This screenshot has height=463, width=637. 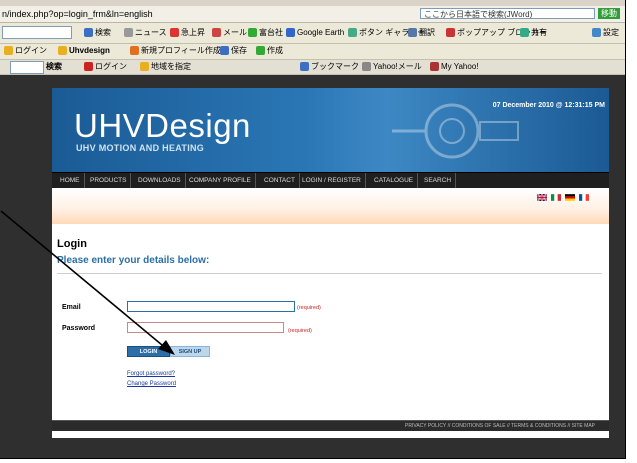 I want to click on yahoo-login: ログイン, so click(x=105, y=67).